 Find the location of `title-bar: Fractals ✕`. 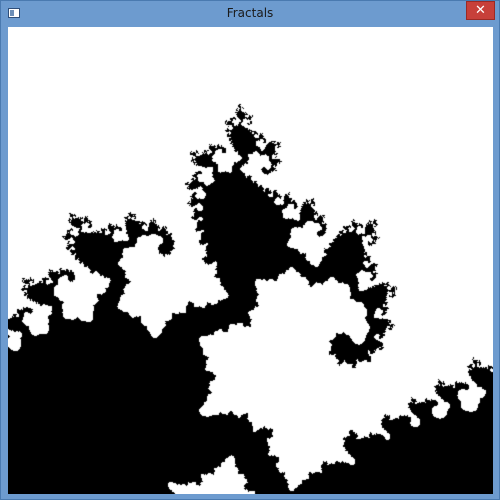

title-bar: Fractals ✕ is located at coordinates (250, 14).